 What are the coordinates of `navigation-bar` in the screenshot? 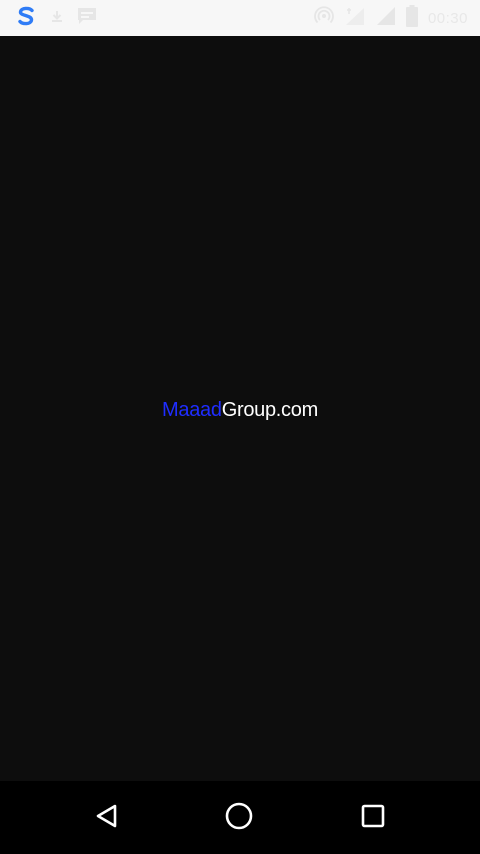 It's located at (240, 817).